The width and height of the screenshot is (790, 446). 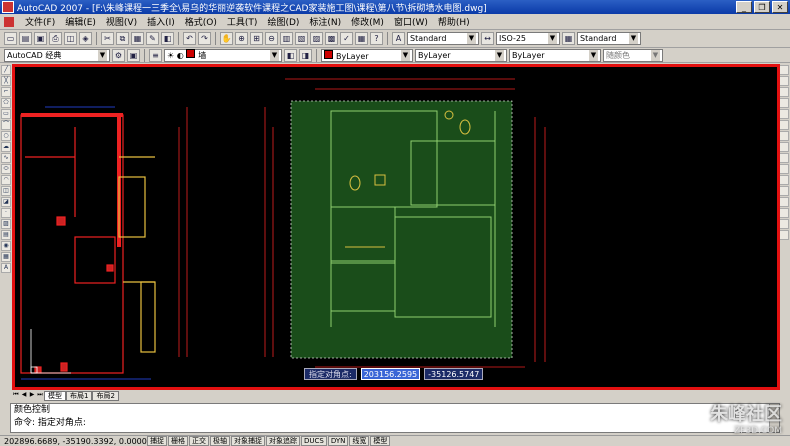 What do you see at coordinates (40, 21) in the screenshot?
I see `menu-file: 文件(F)` at bounding box center [40, 21].